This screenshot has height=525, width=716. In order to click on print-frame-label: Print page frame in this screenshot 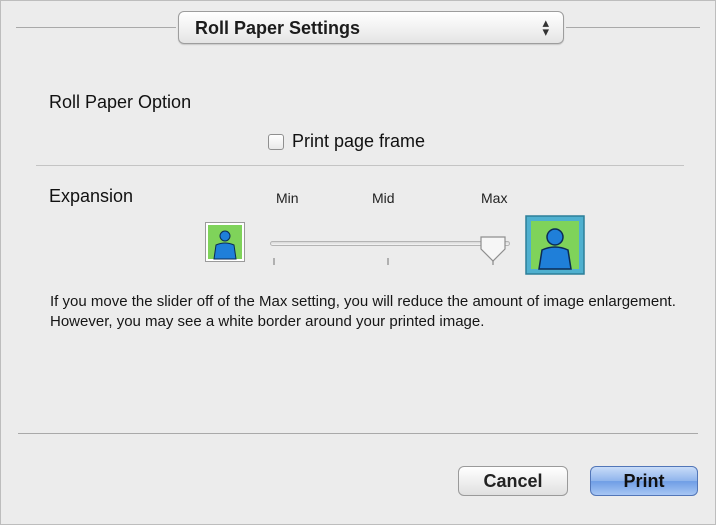, I will do `click(359, 141)`.